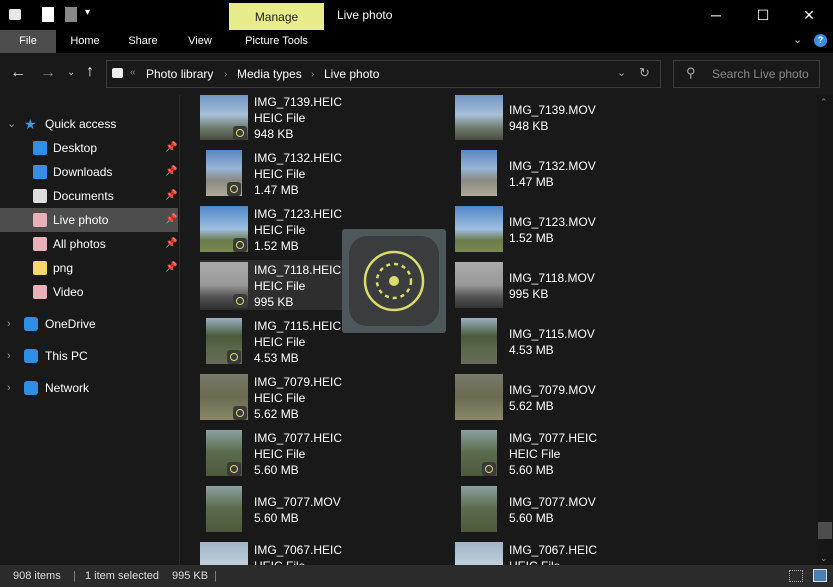 This screenshot has height=587, width=833. I want to click on address-dropdown-icon: ⌄, so click(621, 72).